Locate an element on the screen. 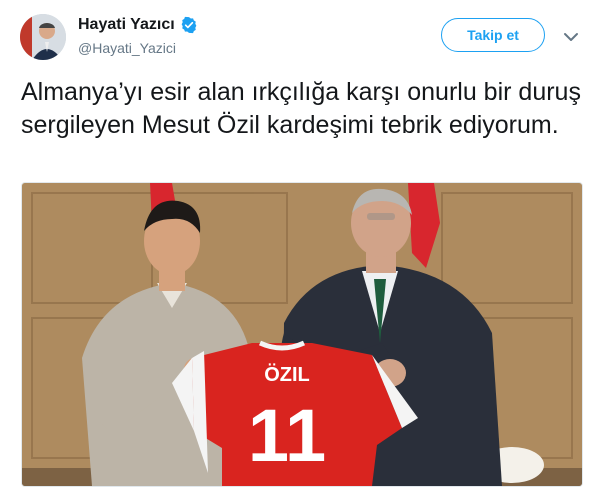 The height and width of the screenshot is (495, 594). avatar-image is located at coordinates (43, 37).